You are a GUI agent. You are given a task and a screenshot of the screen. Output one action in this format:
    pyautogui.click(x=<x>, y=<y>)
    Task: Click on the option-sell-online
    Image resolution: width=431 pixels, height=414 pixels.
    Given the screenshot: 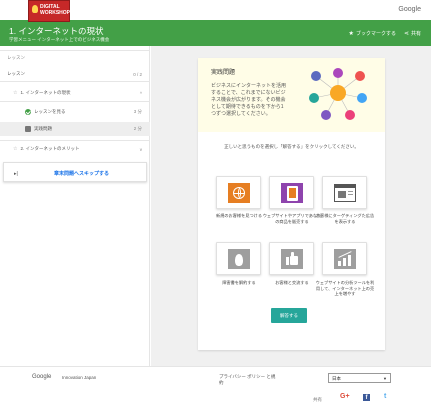 What is the action you would take?
    pyautogui.click(x=291, y=192)
    